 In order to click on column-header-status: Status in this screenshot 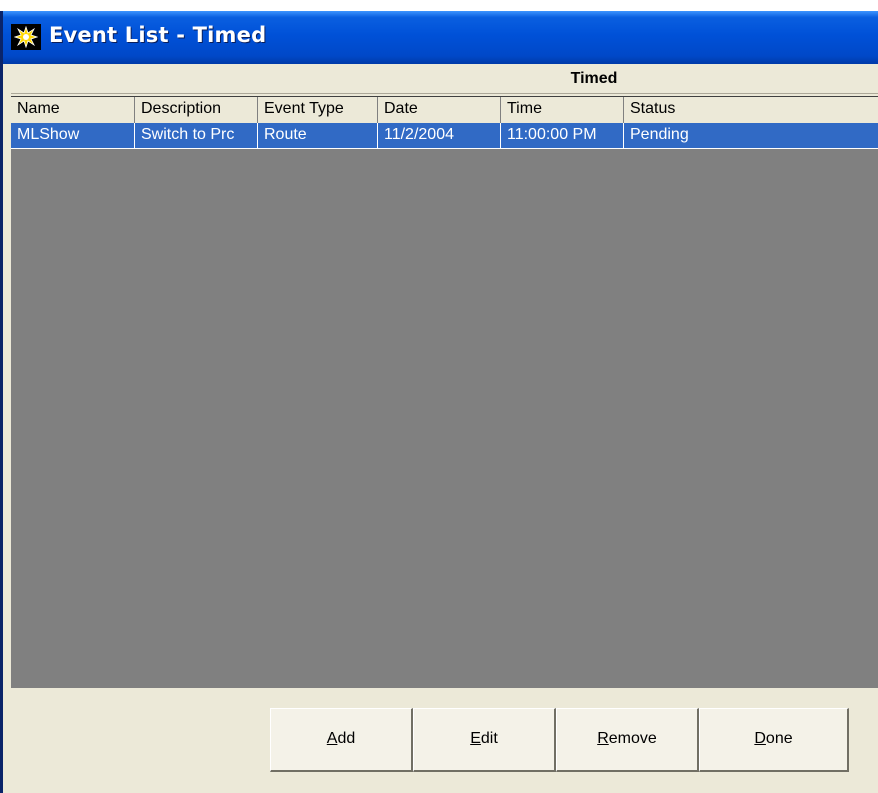, I will do `click(751, 110)`.